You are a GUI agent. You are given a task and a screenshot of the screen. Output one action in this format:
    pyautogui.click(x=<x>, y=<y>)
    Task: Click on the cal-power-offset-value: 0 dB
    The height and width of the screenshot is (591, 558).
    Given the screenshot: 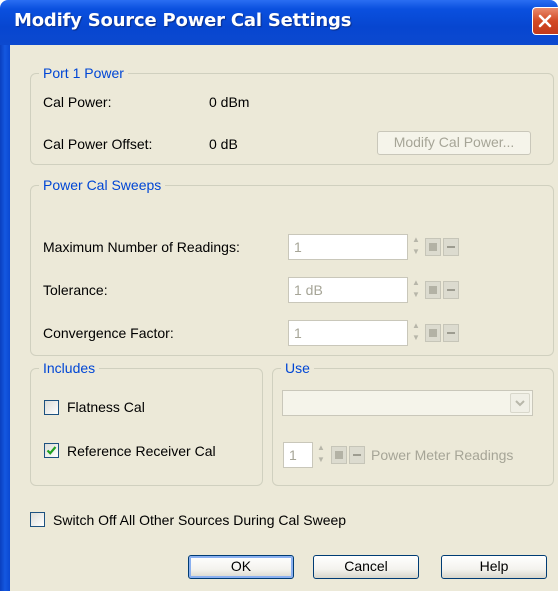 What is the action you would take?
    pyautogui.click(x=223, y=144)
    